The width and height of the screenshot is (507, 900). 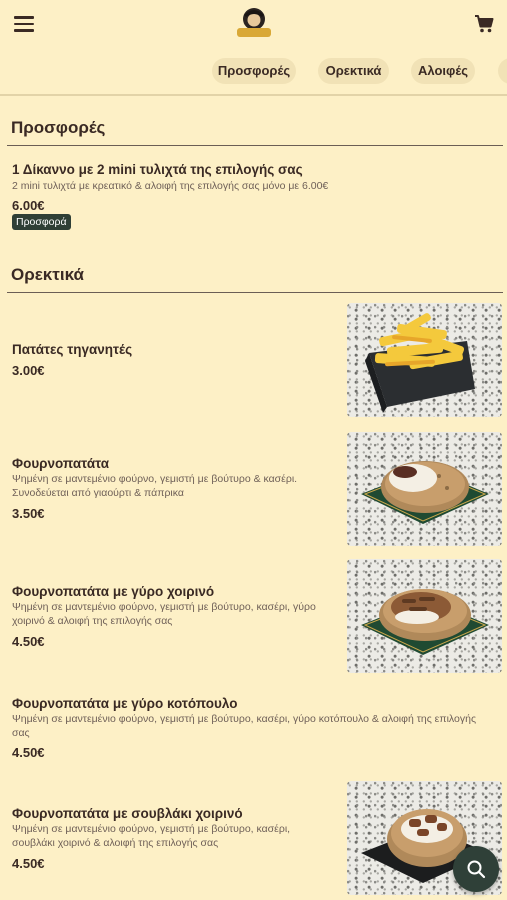 I want to click on item-description-line: σας, so click(x=21, y=733).